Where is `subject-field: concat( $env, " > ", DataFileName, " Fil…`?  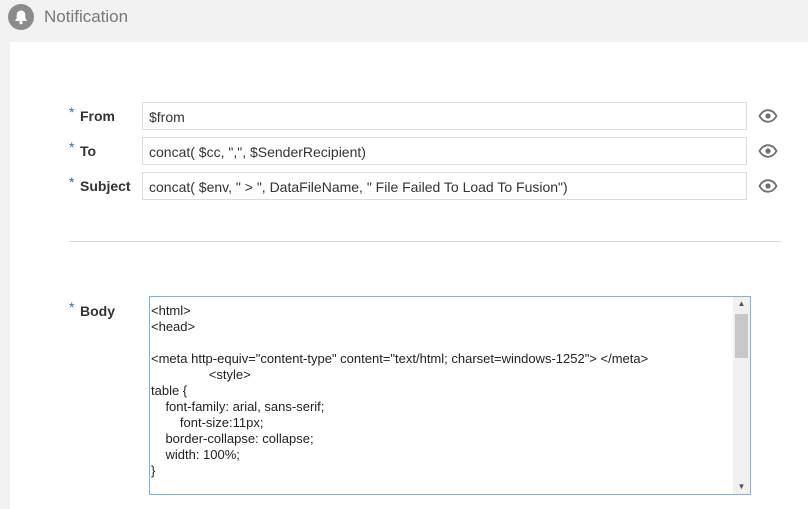
subject-field: concat( $env, " > ", DataFileName, " Fil… is located at coordinates (444, 186).